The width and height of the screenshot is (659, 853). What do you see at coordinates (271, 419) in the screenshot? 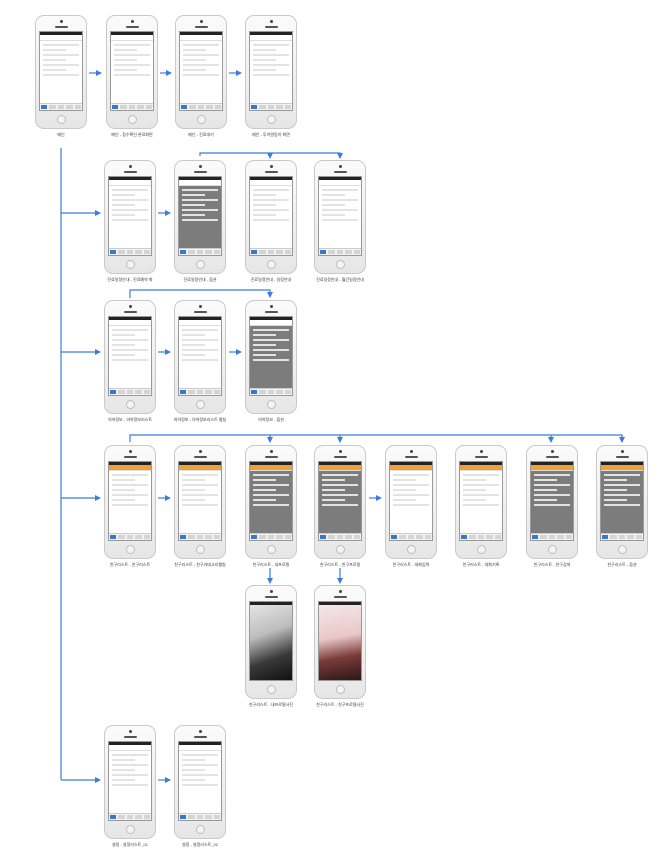
I see `screen-caption: 의약정보 - 옵션` at bounding box center [271, 419].